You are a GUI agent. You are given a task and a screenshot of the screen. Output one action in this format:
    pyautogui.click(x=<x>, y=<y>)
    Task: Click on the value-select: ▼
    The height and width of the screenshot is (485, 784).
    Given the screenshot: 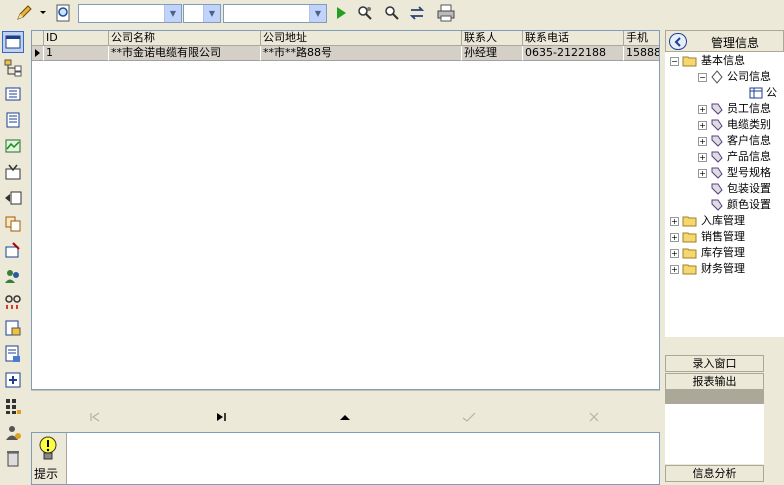 What is the action you would take?
    pyautogui.click(x=275, y=13)
    